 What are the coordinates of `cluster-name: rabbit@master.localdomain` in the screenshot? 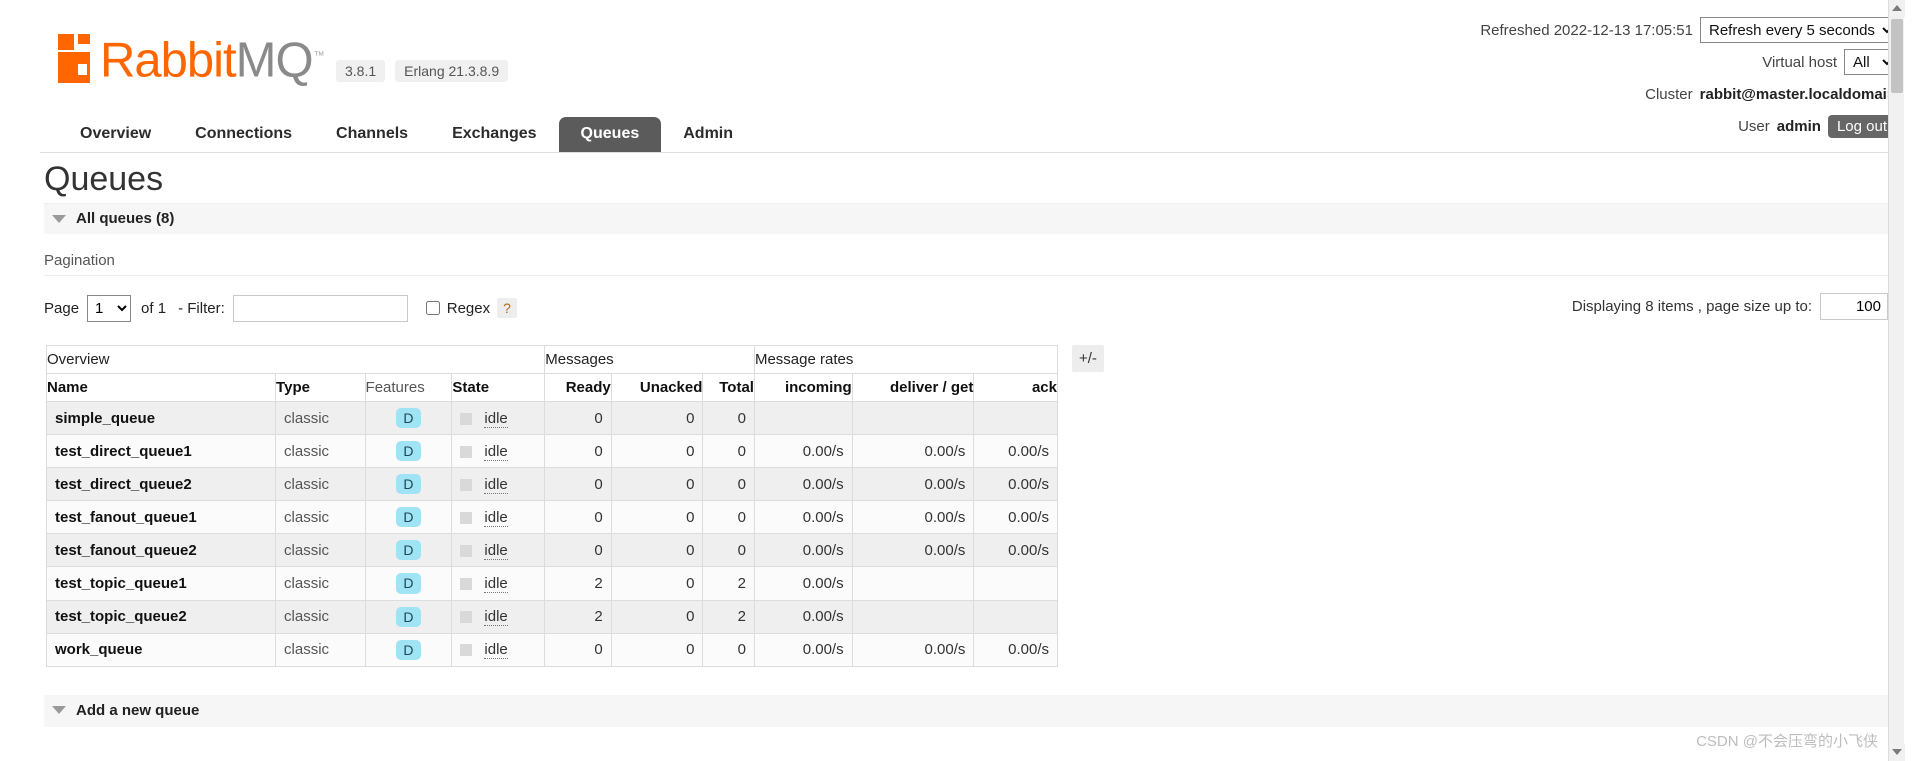 It's located at (1797, 94).